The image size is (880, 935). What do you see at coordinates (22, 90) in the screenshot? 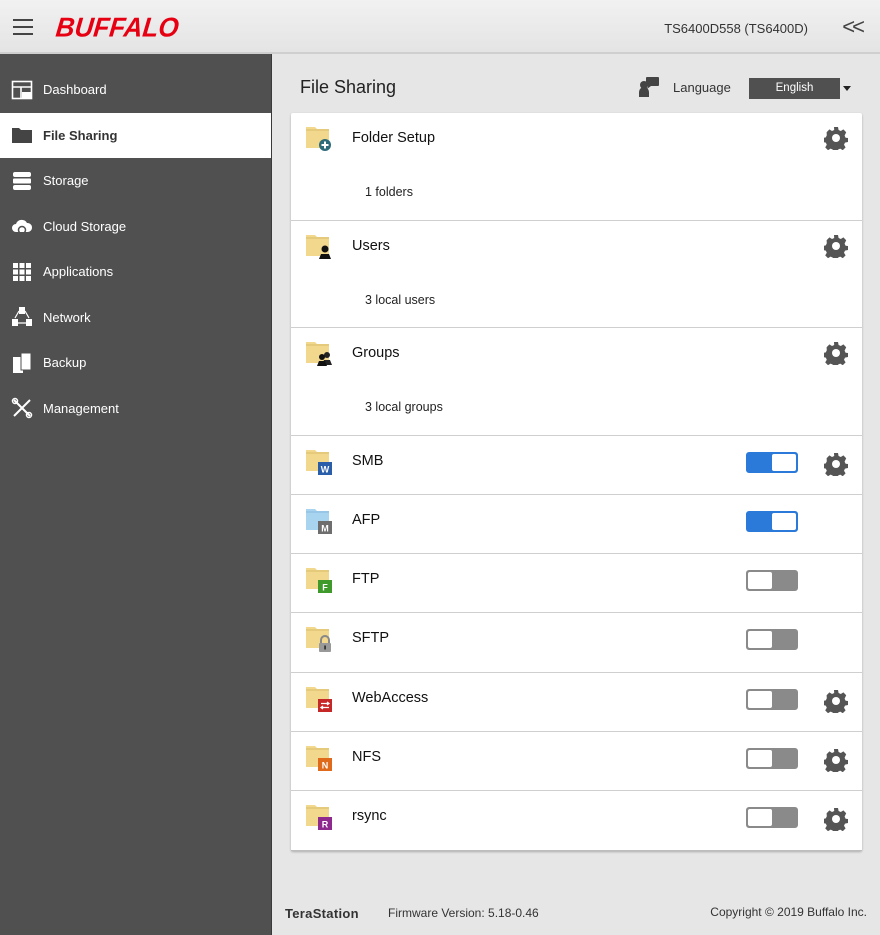
I see `dashboard-icon` at bounding box center [22, 90].